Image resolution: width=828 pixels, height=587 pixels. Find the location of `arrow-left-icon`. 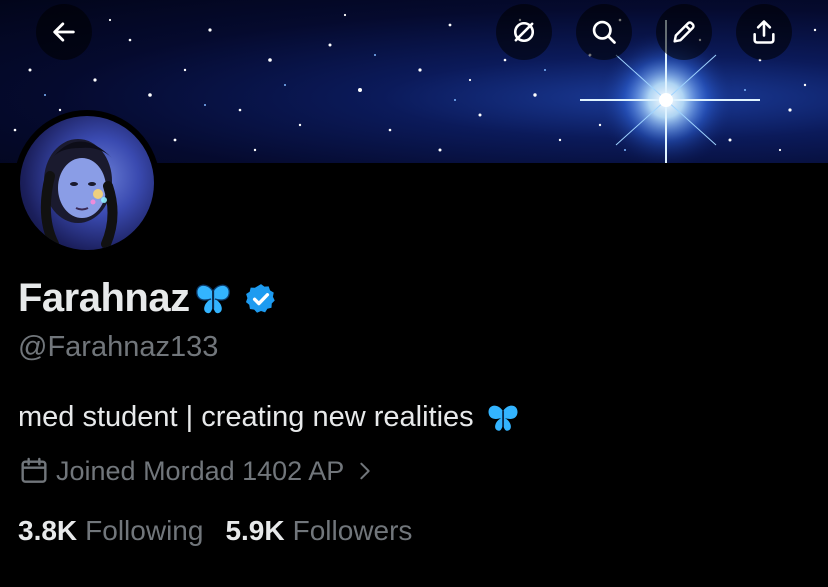

arrow-left-icon is located at coordinates (64, 32).